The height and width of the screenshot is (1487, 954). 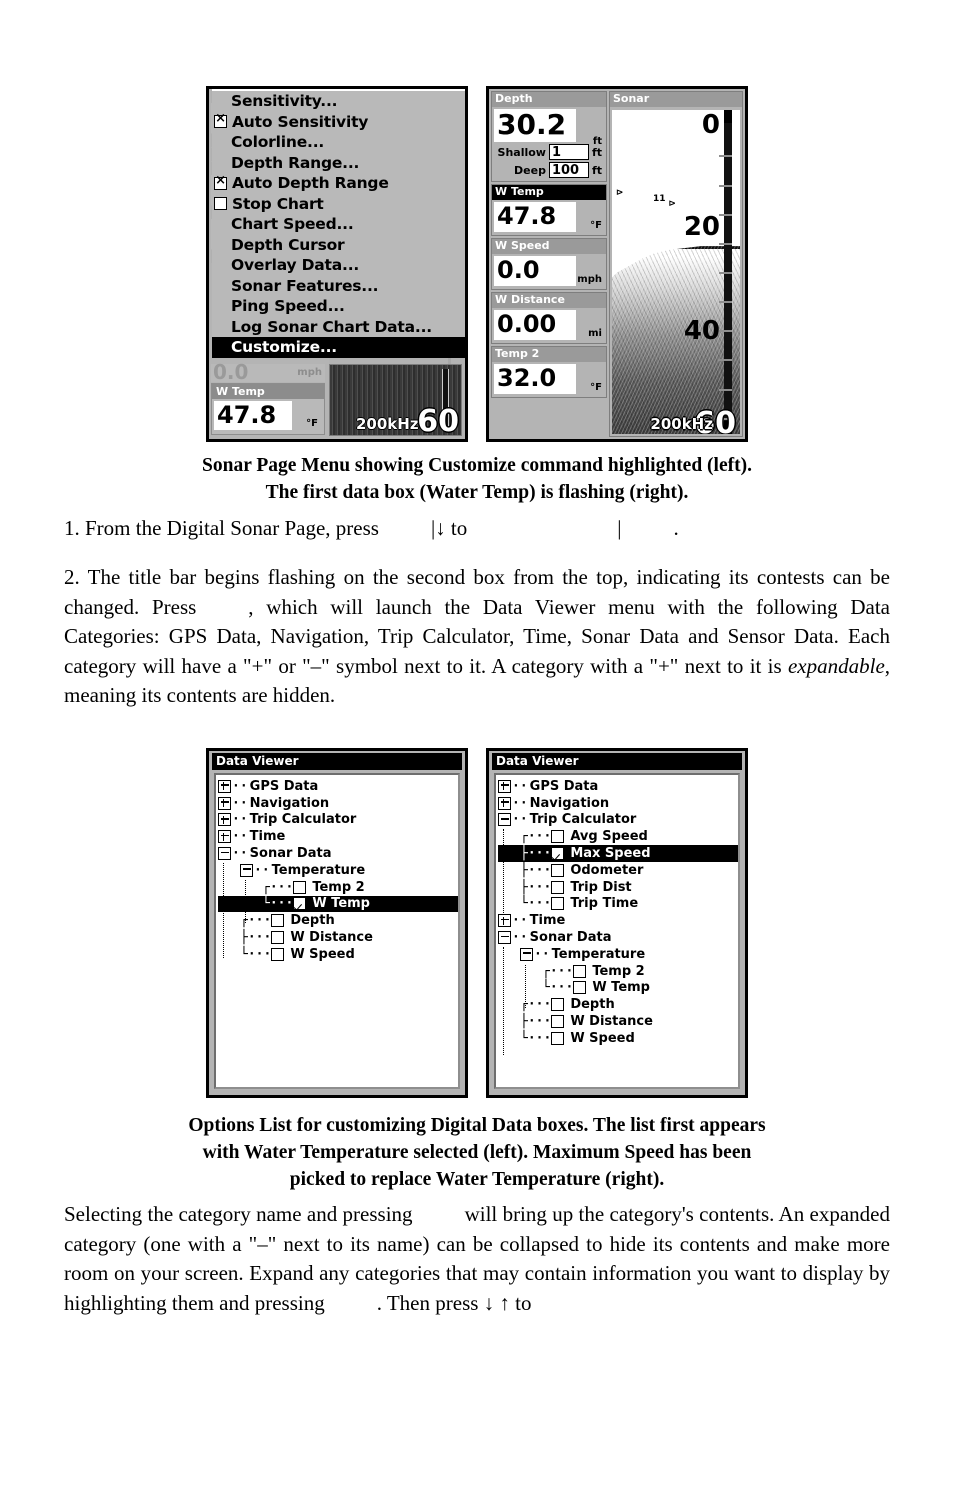 I want to click on tree-node-label: Depth, so click(x=592, y=1005).